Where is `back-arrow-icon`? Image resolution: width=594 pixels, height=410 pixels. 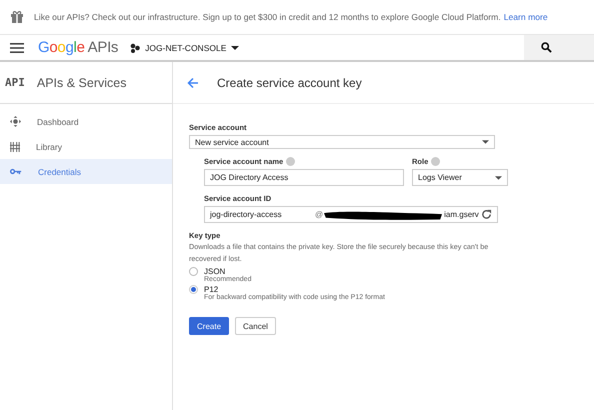
back-arrow-icon is located at coordinates (193, 82).